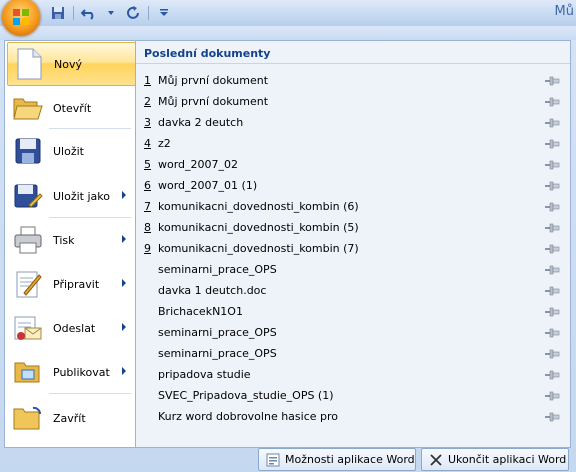 Image resolution: width=576 pixels, height=472 pixels. I want to click on undo-dropdown-icon, so click(111, 13).